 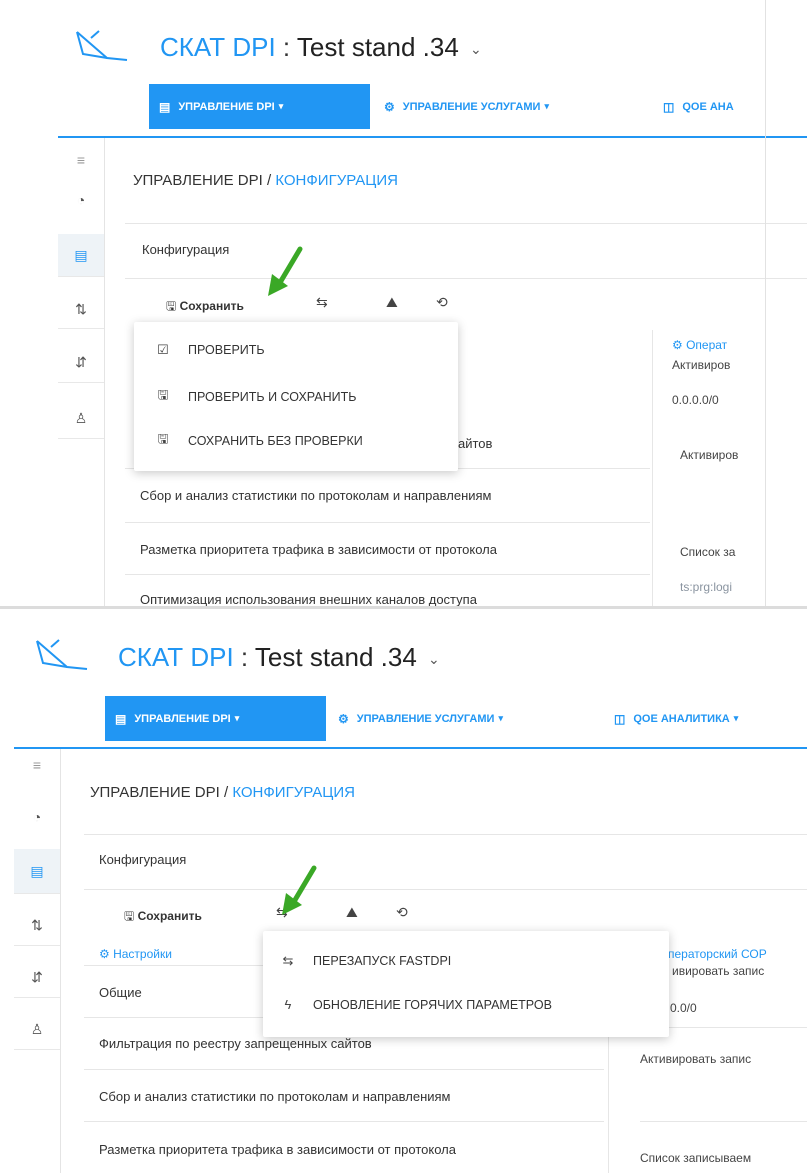 What do you see at coordinates (652, 468) in the screenshot?
I see `column-divider` at bounding box center [652, 468].